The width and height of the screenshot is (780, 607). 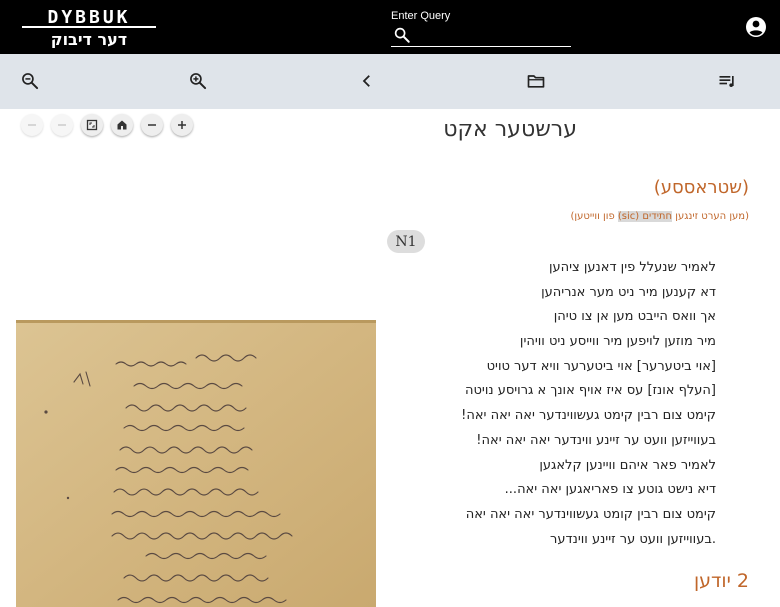 What do you see at coordinates (390, 81) in the screenshot?
I see `document-toolbar` at bounding box center [390, 81].